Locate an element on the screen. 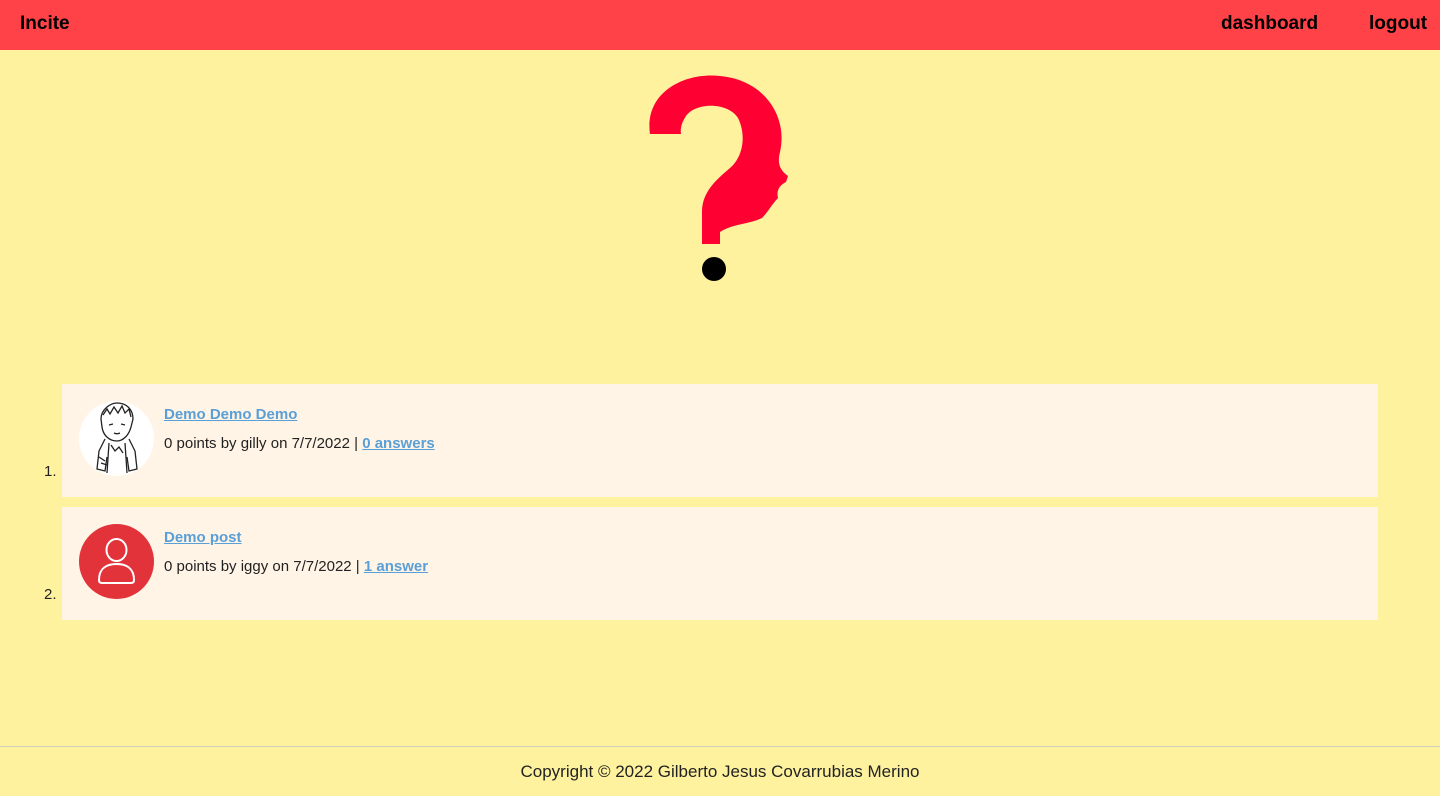 This screenshot has width=1440, height=796. post-meta: 0 points by iggy on 7/7/2022 | 1 answer is located at coordinates (296, 566).